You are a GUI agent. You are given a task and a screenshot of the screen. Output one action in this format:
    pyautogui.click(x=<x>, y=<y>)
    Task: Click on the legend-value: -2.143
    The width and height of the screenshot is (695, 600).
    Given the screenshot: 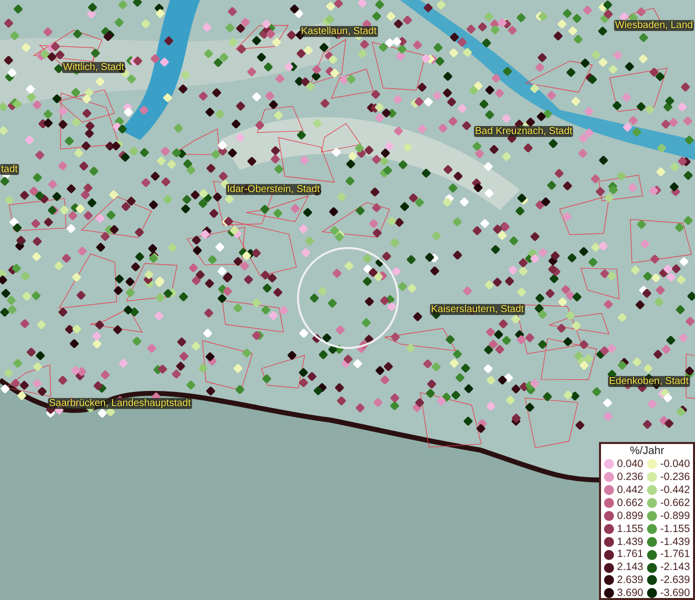 What is the action you would take?
    pyautogui.click(x=675, y=567)
    